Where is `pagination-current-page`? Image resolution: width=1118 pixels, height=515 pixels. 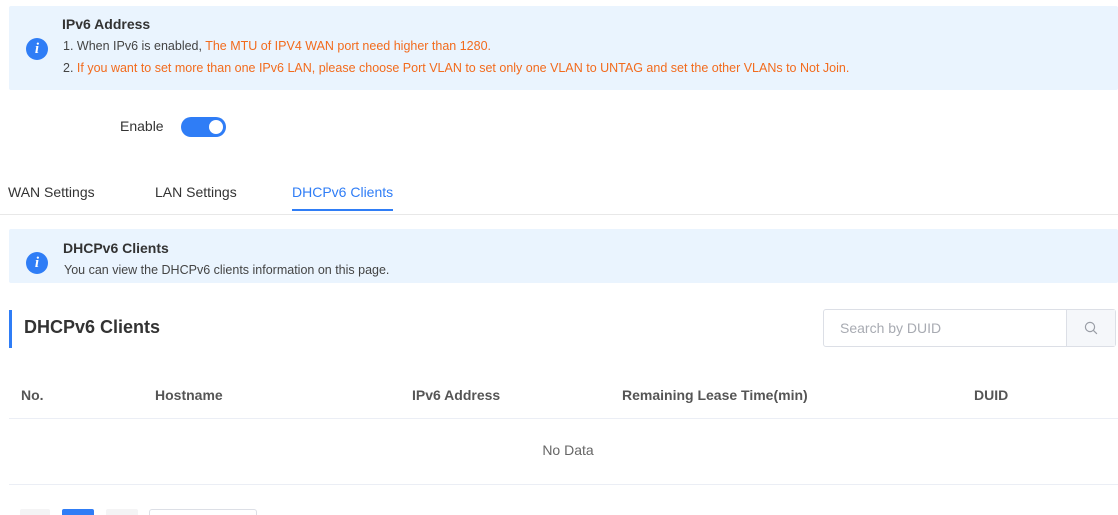
pagination-current-page is located at coordinates (78, 512).